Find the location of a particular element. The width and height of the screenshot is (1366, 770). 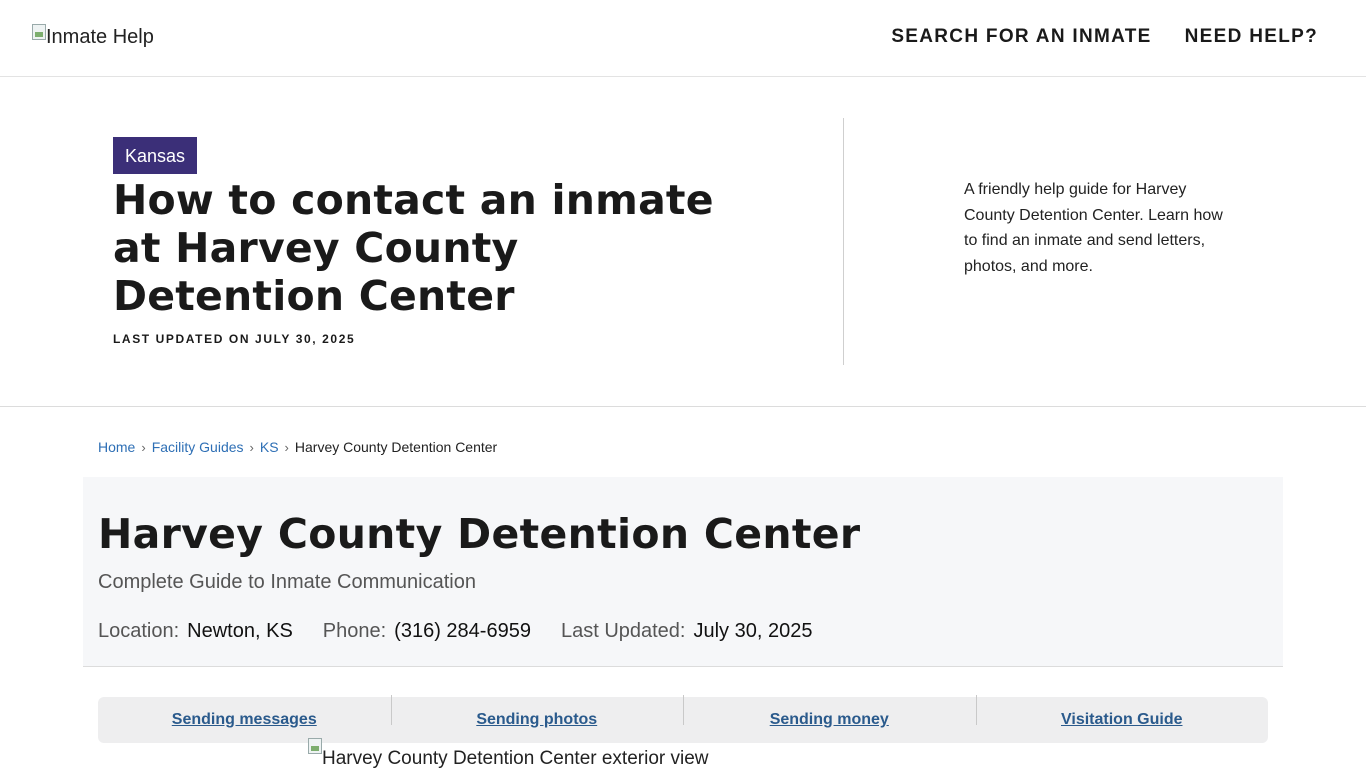

location-value: Newton, KS is located at coordinates (240, 631).